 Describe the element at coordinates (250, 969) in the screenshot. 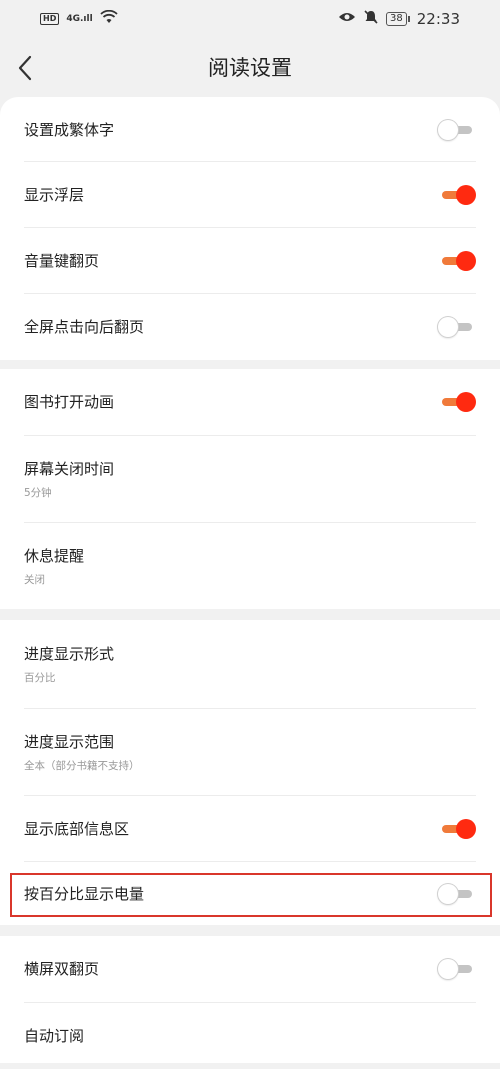

I see `setting-landscape-double-page: 横屏双翻页` at that location.